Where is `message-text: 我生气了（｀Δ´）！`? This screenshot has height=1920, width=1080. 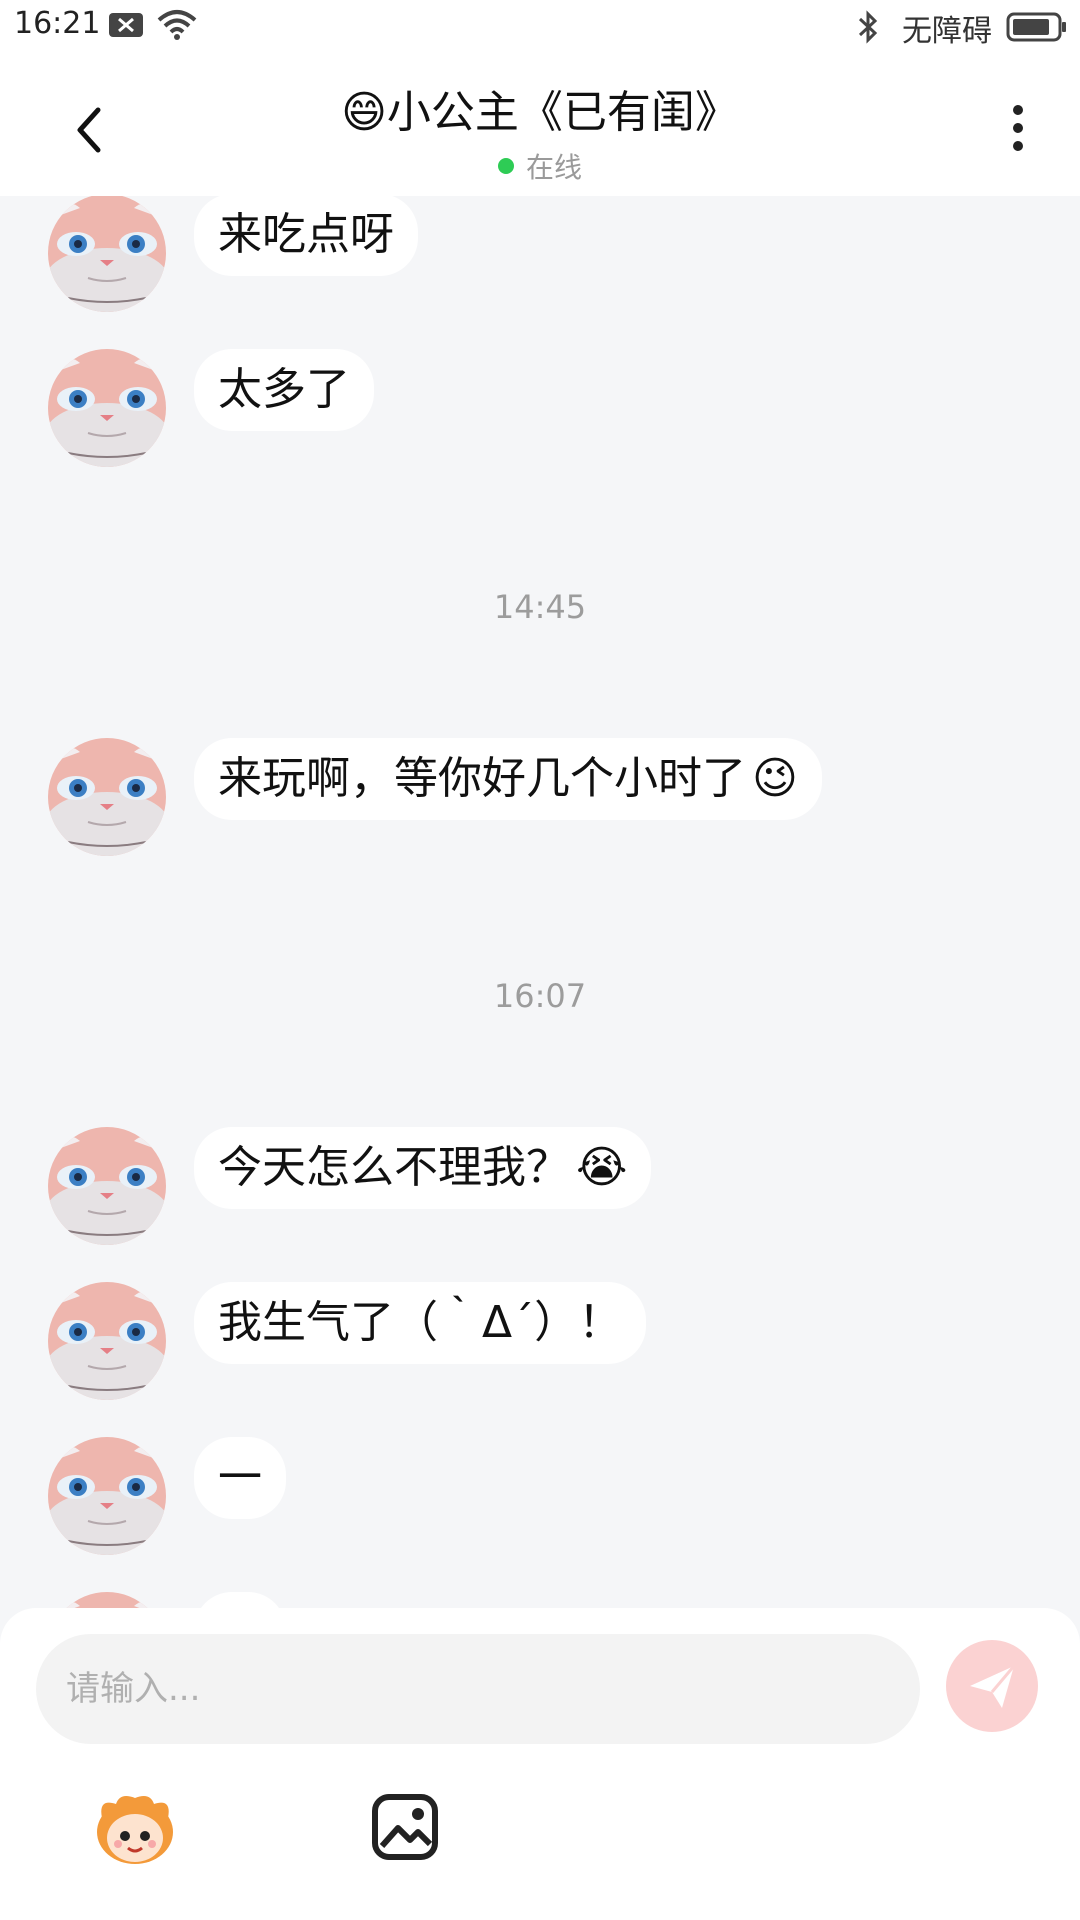 message-text: 我生气了（｀Δ´）！ is located at coordinates (420, 1322).